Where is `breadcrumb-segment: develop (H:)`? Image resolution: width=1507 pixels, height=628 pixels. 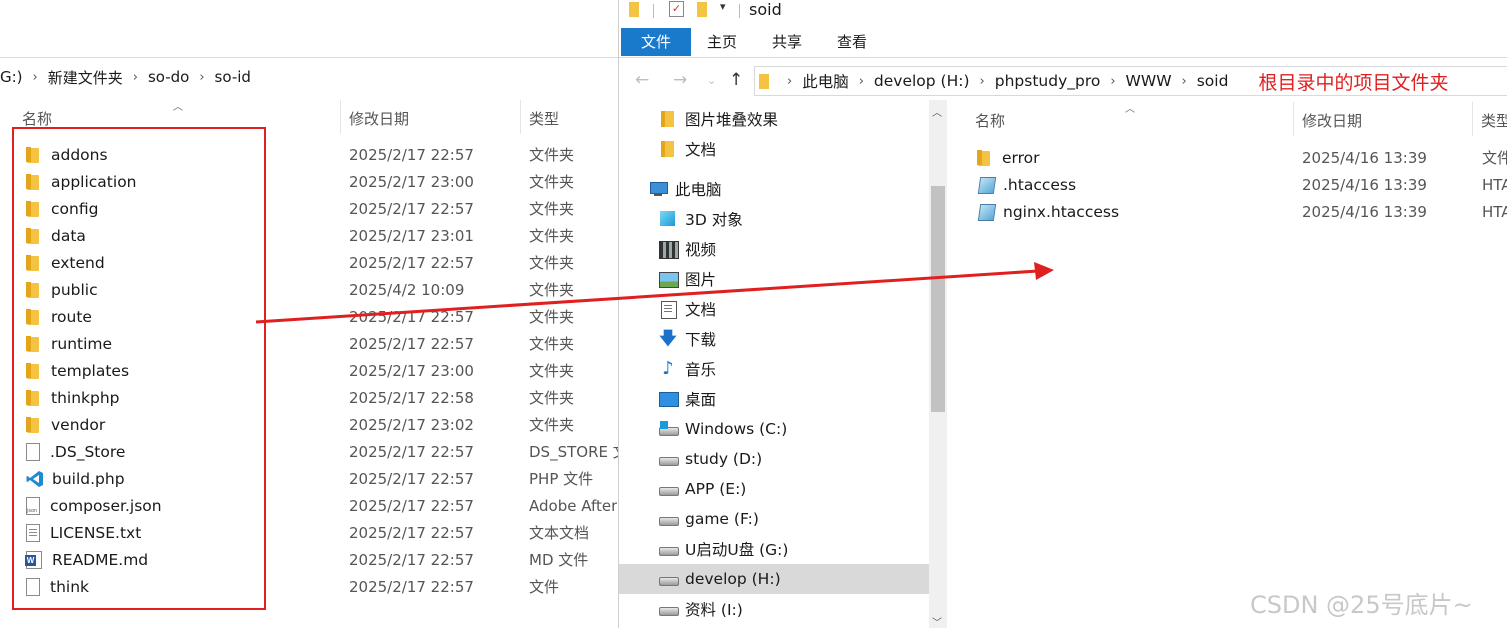
breadcrumb-segment: develop (H:) is located at coordinates (922, 81).